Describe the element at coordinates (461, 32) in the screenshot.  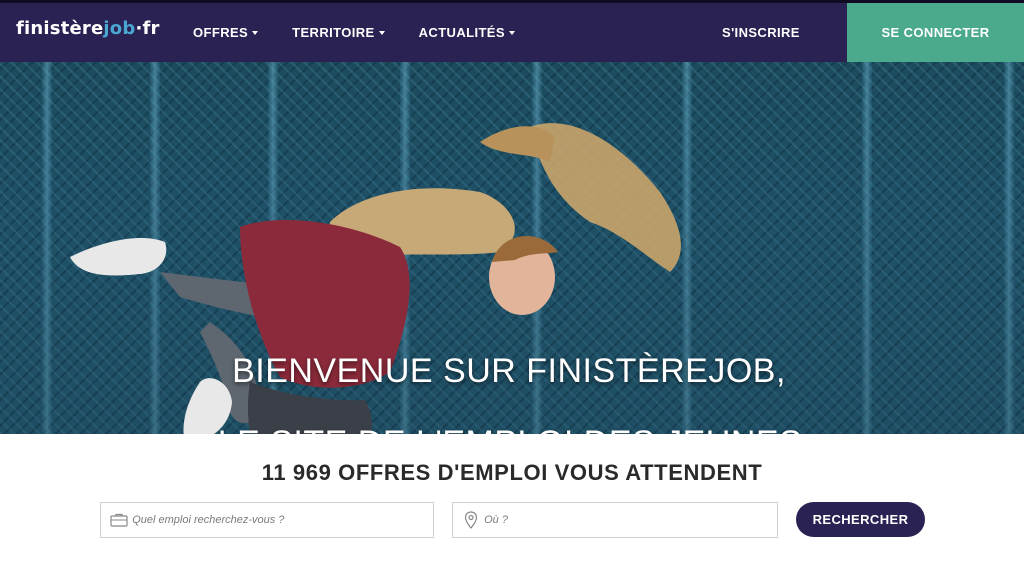
I see `nav-item-label: ACTUALITÉS` at that location.